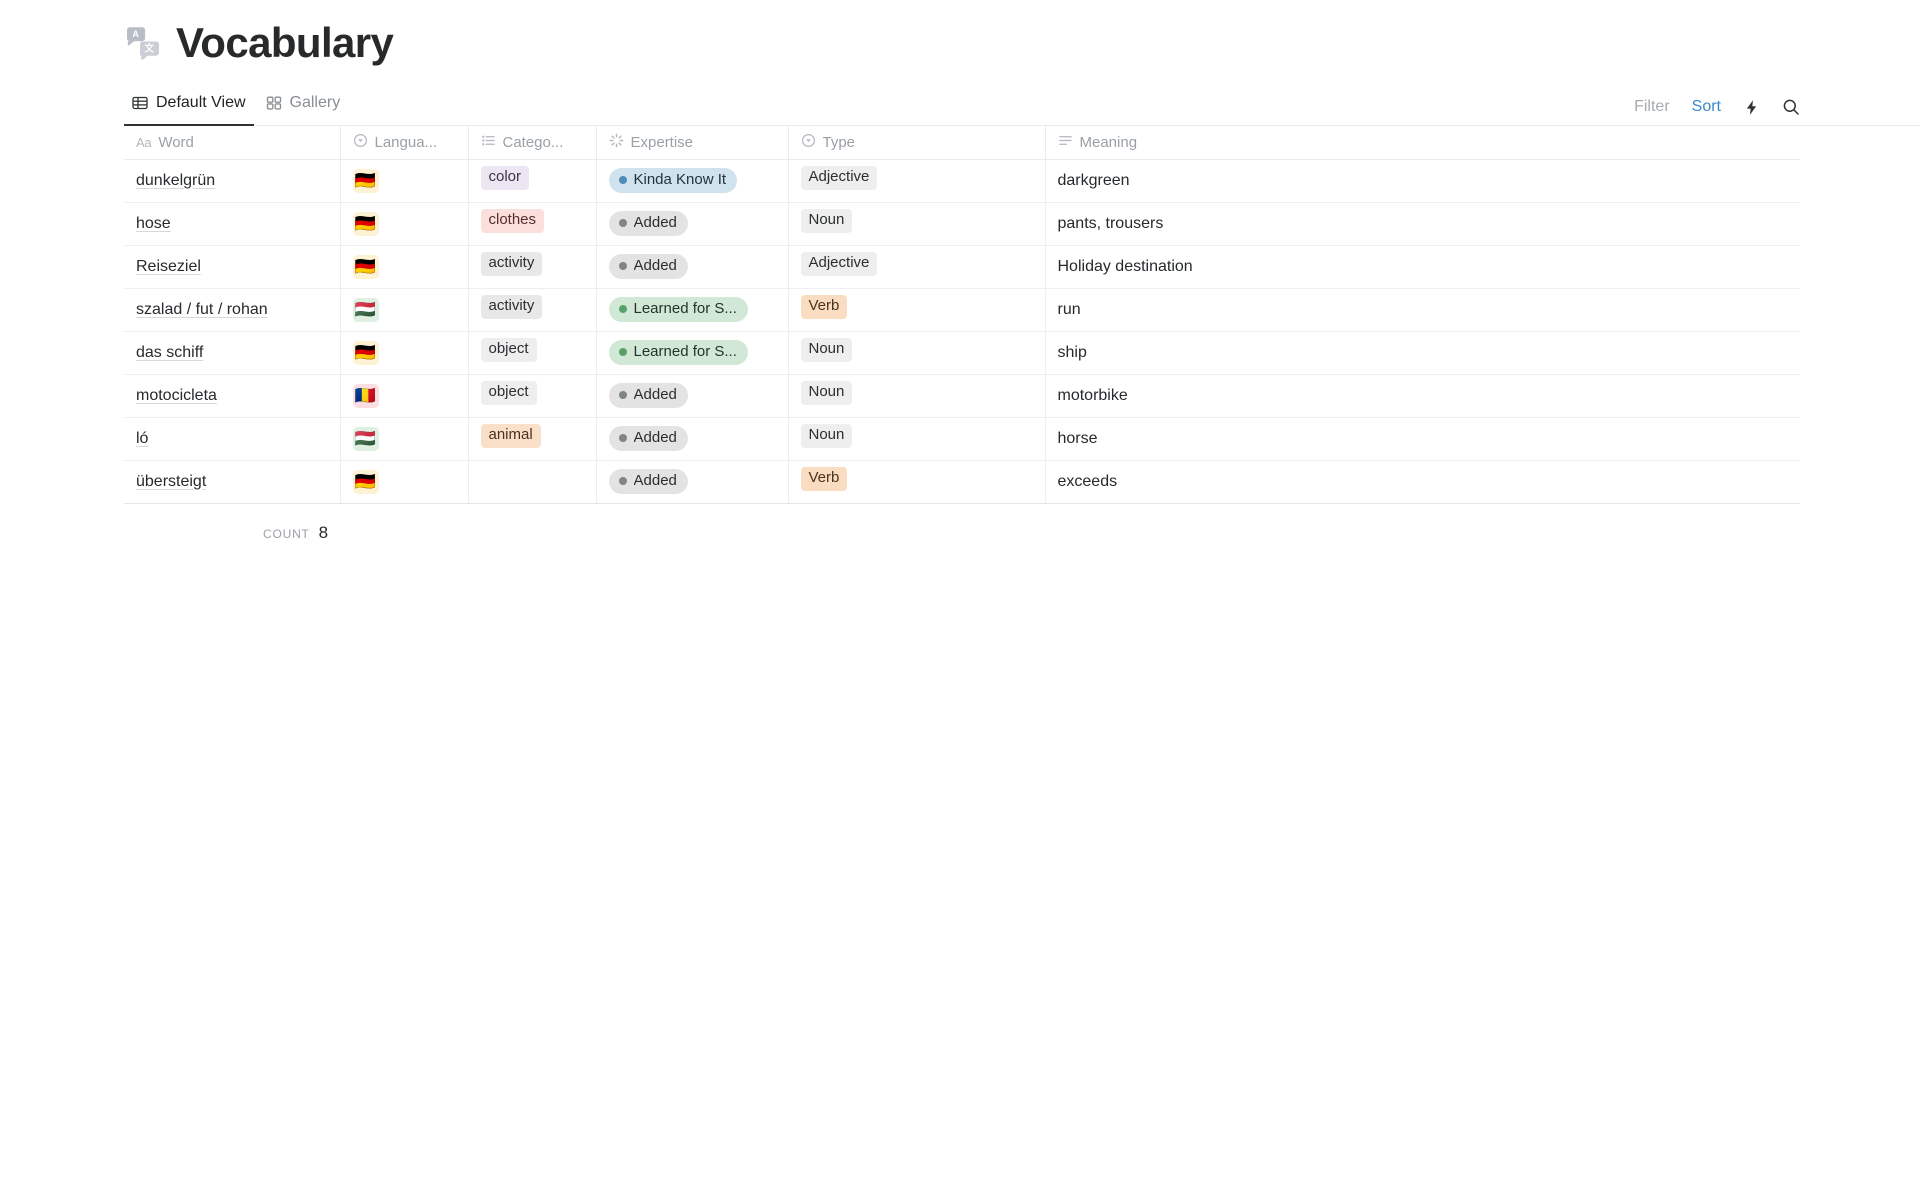 This screenshot has height=1199, width=1920. I want to click on cell-meaning: run, so click(1422, 310).